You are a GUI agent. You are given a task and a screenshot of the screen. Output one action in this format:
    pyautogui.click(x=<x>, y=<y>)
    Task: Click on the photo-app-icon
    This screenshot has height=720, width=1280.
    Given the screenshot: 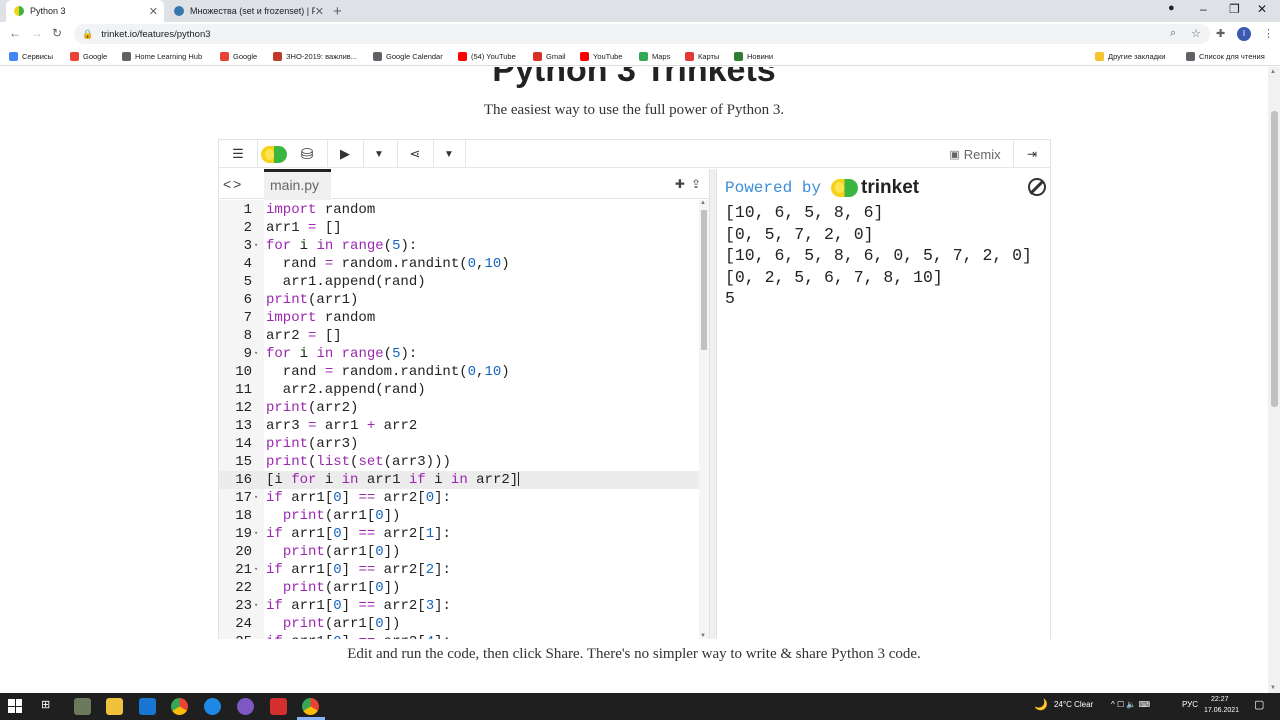 What is the action you would take?
    pyautogui.click(x=82, y=706)
    